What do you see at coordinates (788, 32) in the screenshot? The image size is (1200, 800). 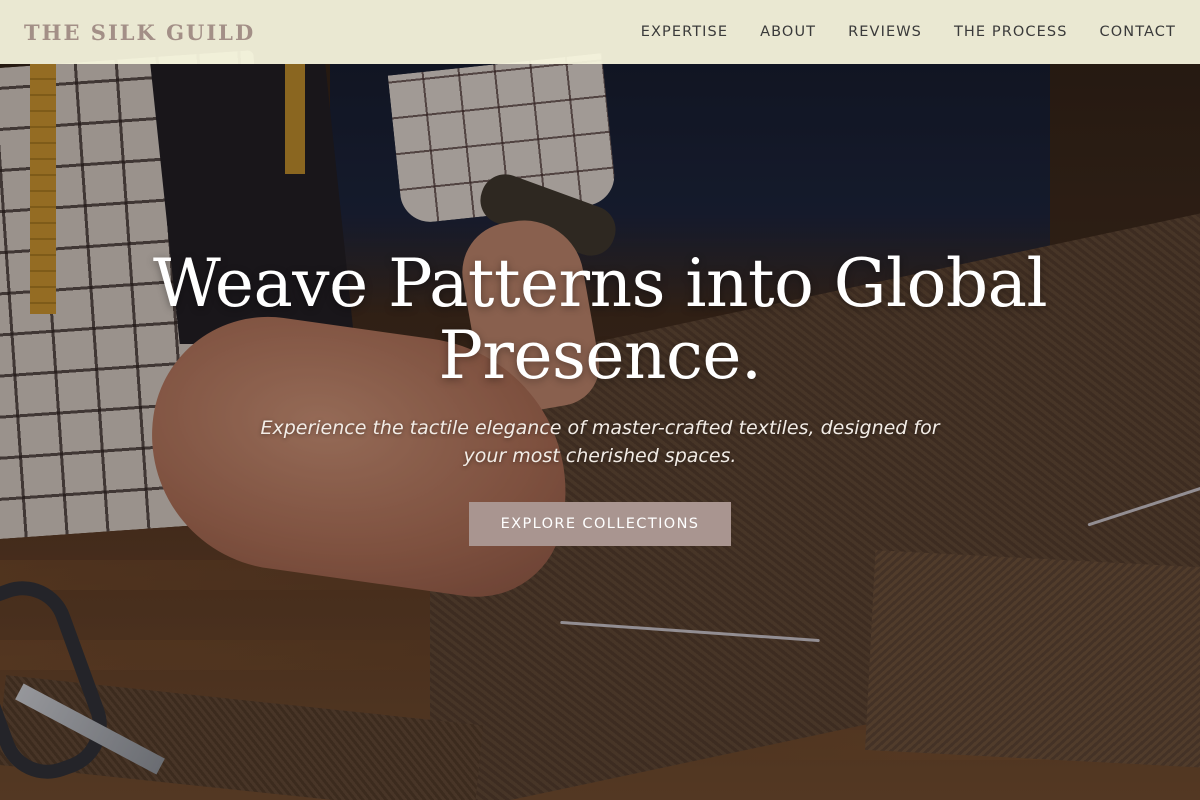 I see `nav-item-about: ABOUT` at bounding box center [788, 32].